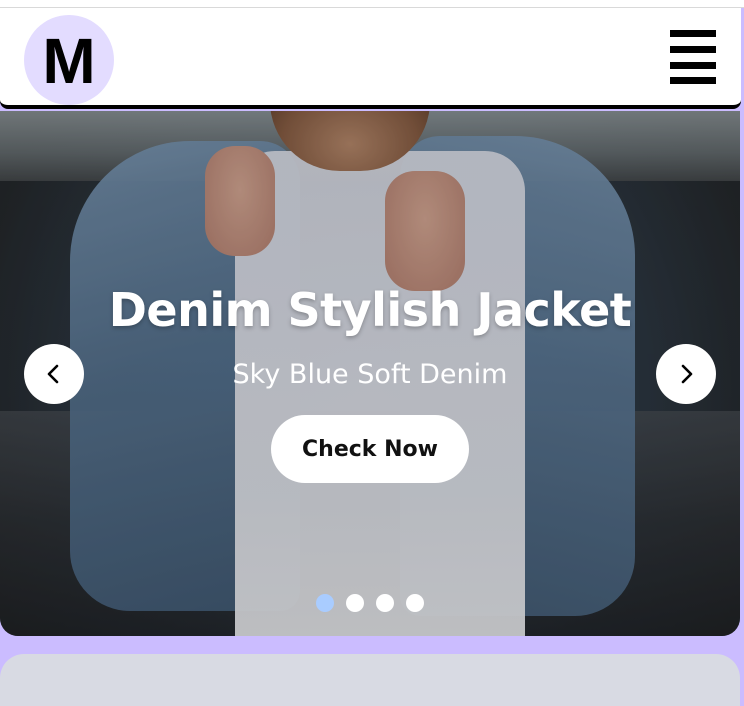 The height and width of the screenshot is (706, 744). I want to click on chevron-right-icon, so click(687, 374).